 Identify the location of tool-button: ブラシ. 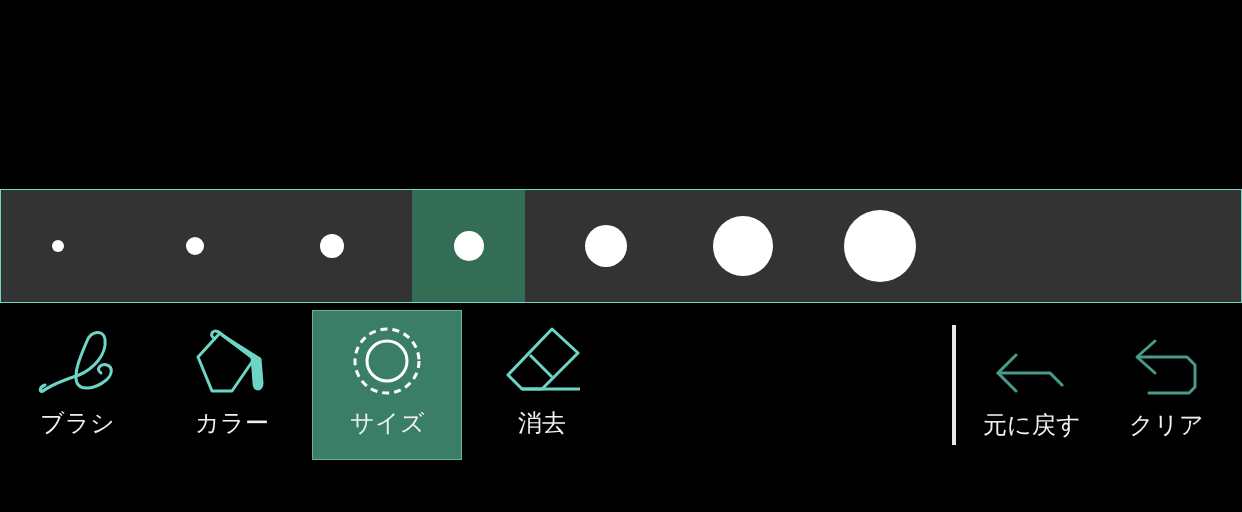
(77, 385).